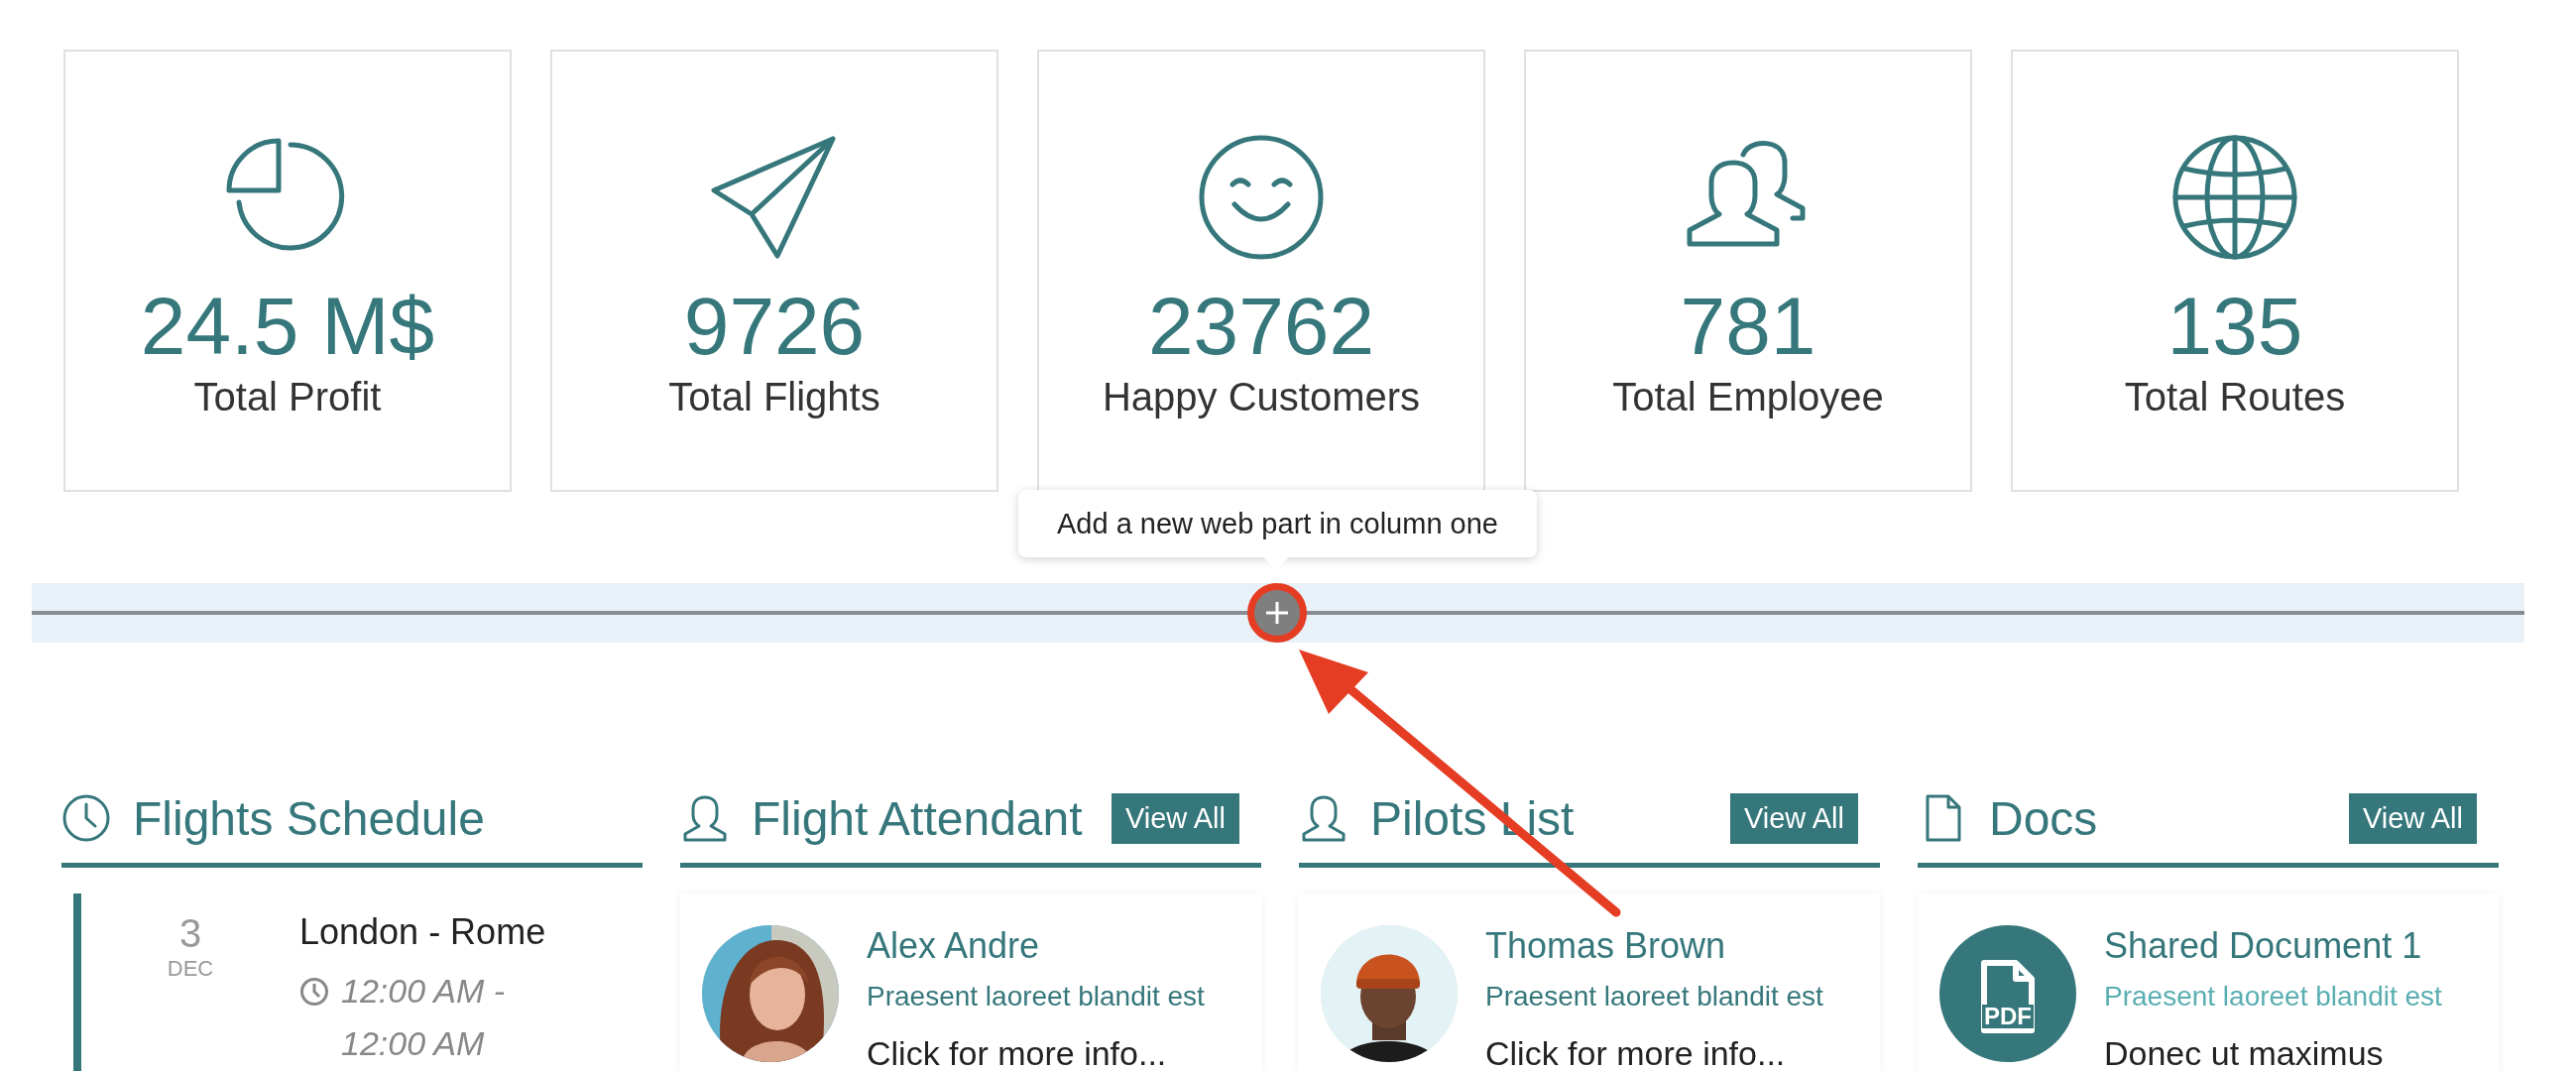 This screenshot has width=2576, height=1071. Describe the element at coordinates (190, 933) in the screenshot. I see `date-day: 3` at that location.